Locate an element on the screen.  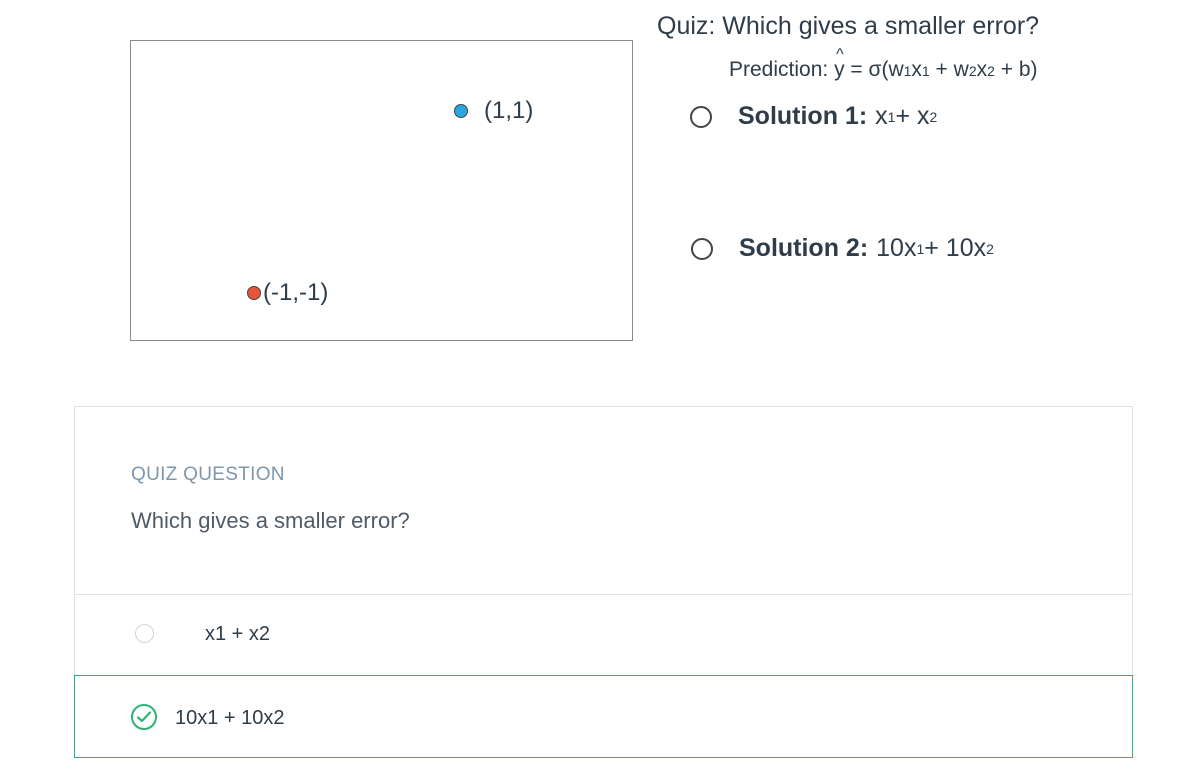
option-text: x1 + x2 is located at coordinates (238, 634).